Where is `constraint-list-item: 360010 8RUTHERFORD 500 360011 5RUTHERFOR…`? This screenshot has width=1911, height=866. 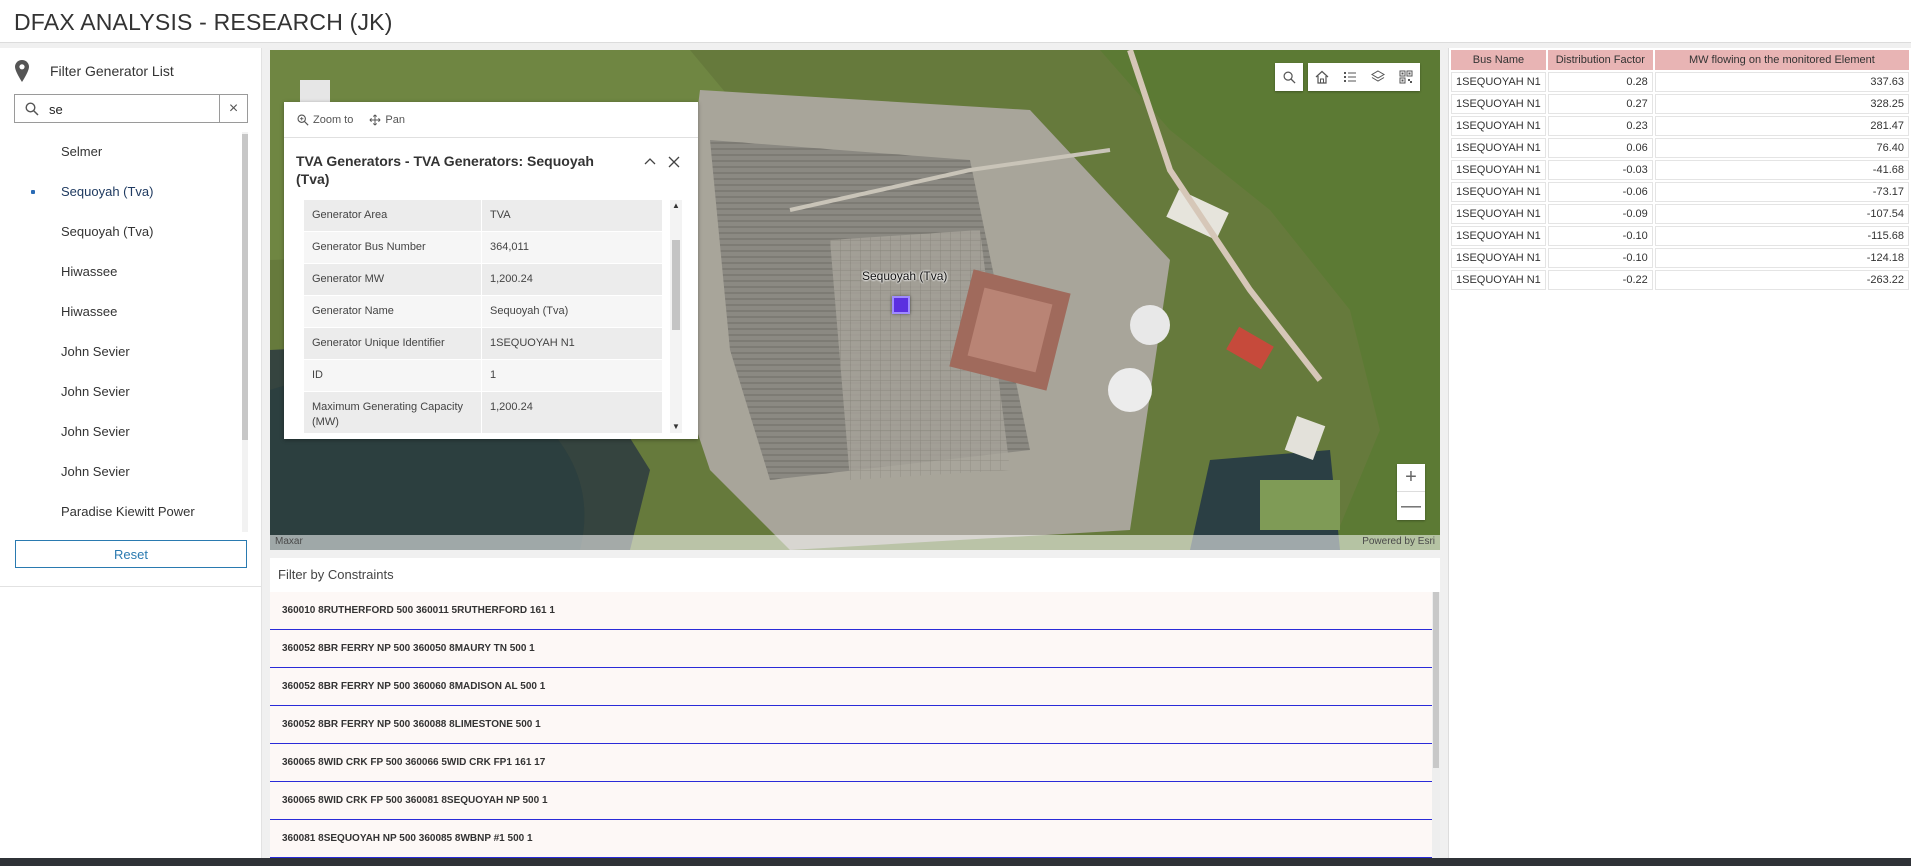 constraint-list-item: 360010 8RUTHERFORD 500 360011 5RUTHERFOR… is located at coordinates (851, 611).